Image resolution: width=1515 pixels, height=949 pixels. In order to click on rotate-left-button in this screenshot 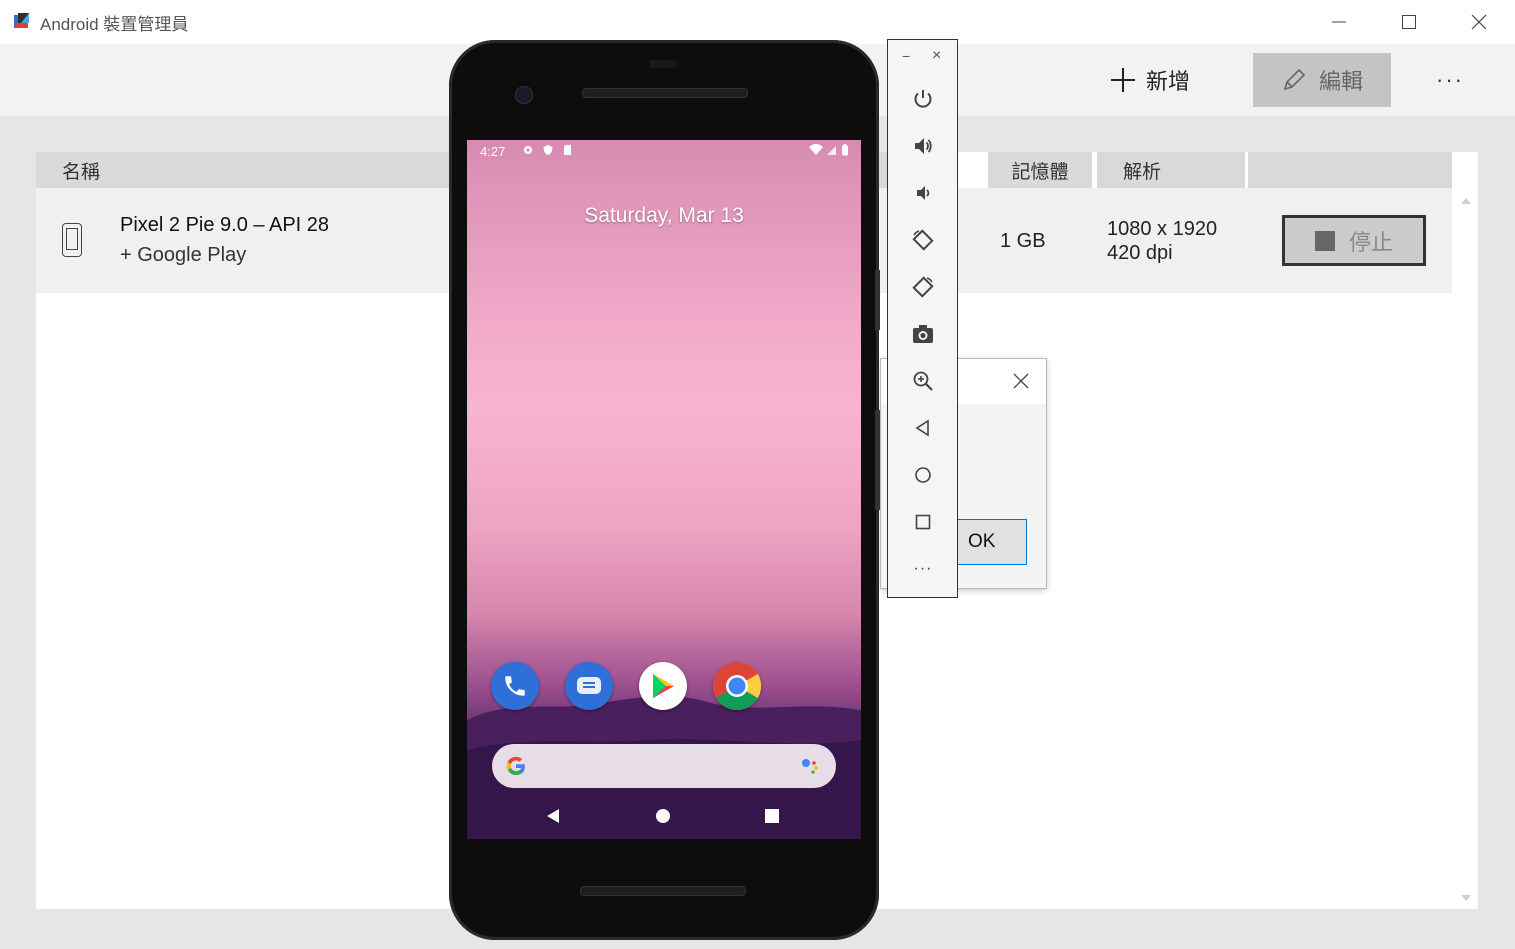, I will do `click(923, 240)`.